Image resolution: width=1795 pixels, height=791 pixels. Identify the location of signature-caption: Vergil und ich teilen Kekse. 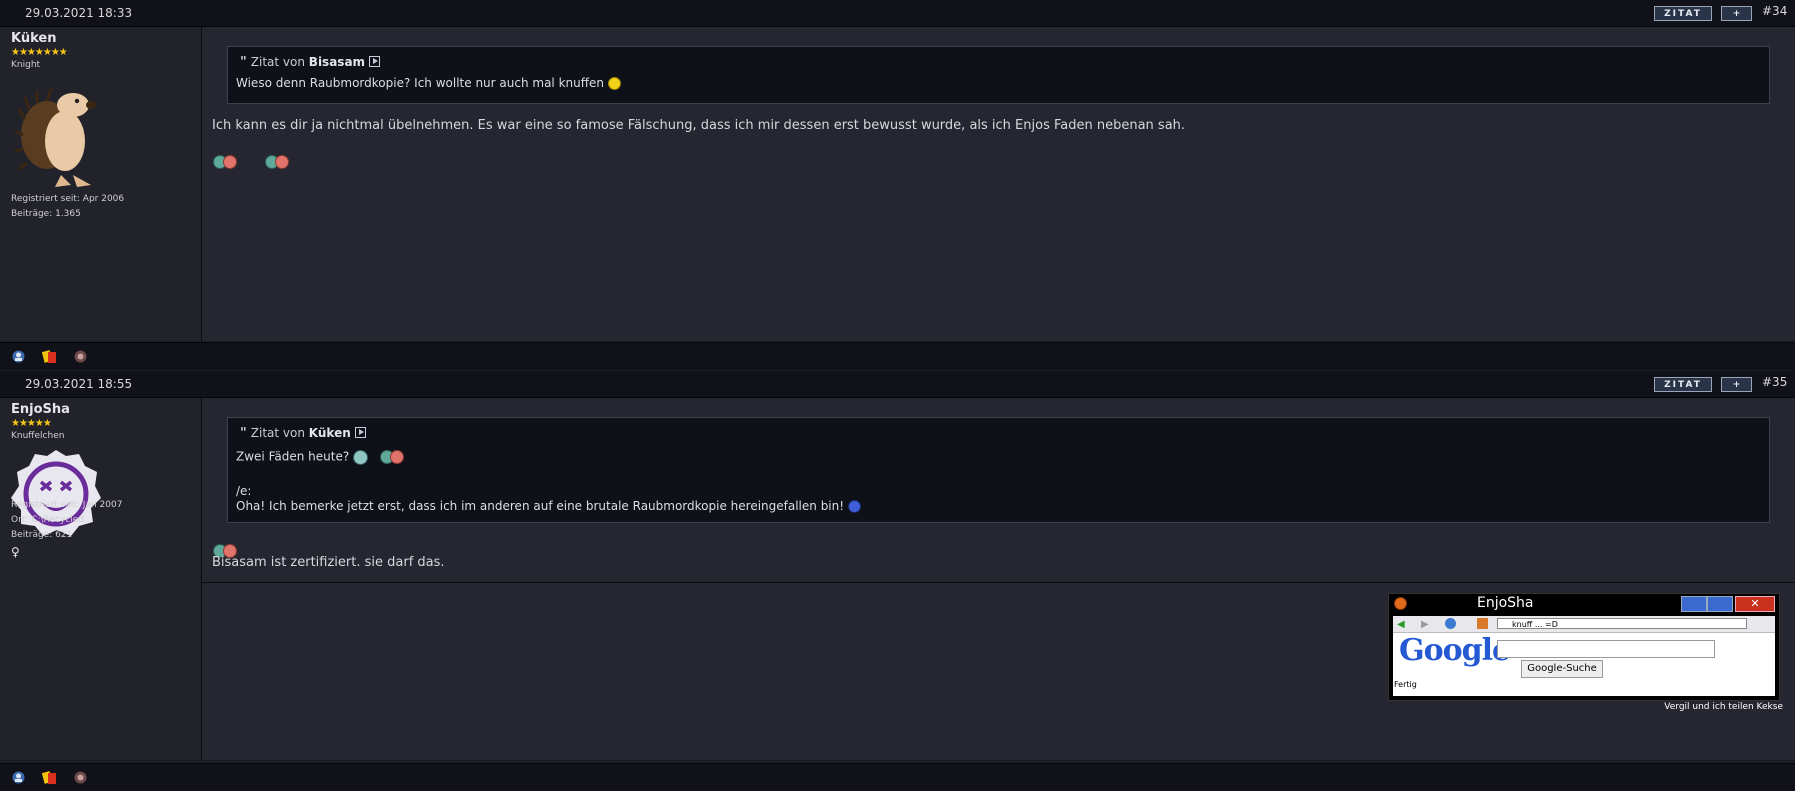
(1723, 707).